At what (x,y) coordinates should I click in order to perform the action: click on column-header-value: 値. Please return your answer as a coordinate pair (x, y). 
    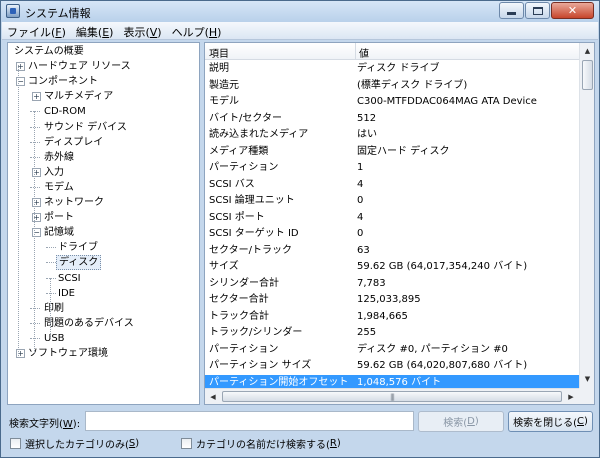
    Looking at the image, I should click on (364, 52).